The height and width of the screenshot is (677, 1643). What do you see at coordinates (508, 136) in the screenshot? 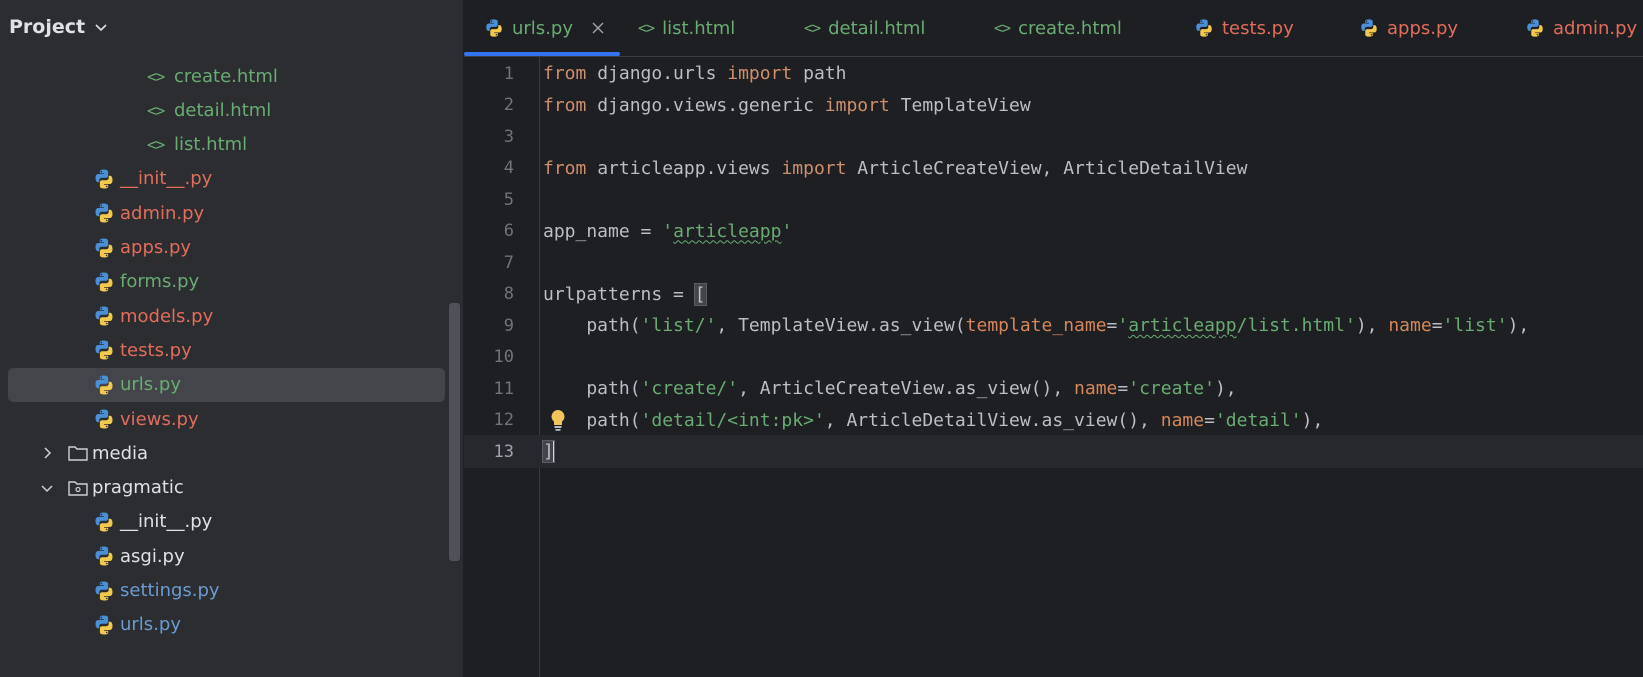
I see `line-number: 3` at bounding box center [508, 136].